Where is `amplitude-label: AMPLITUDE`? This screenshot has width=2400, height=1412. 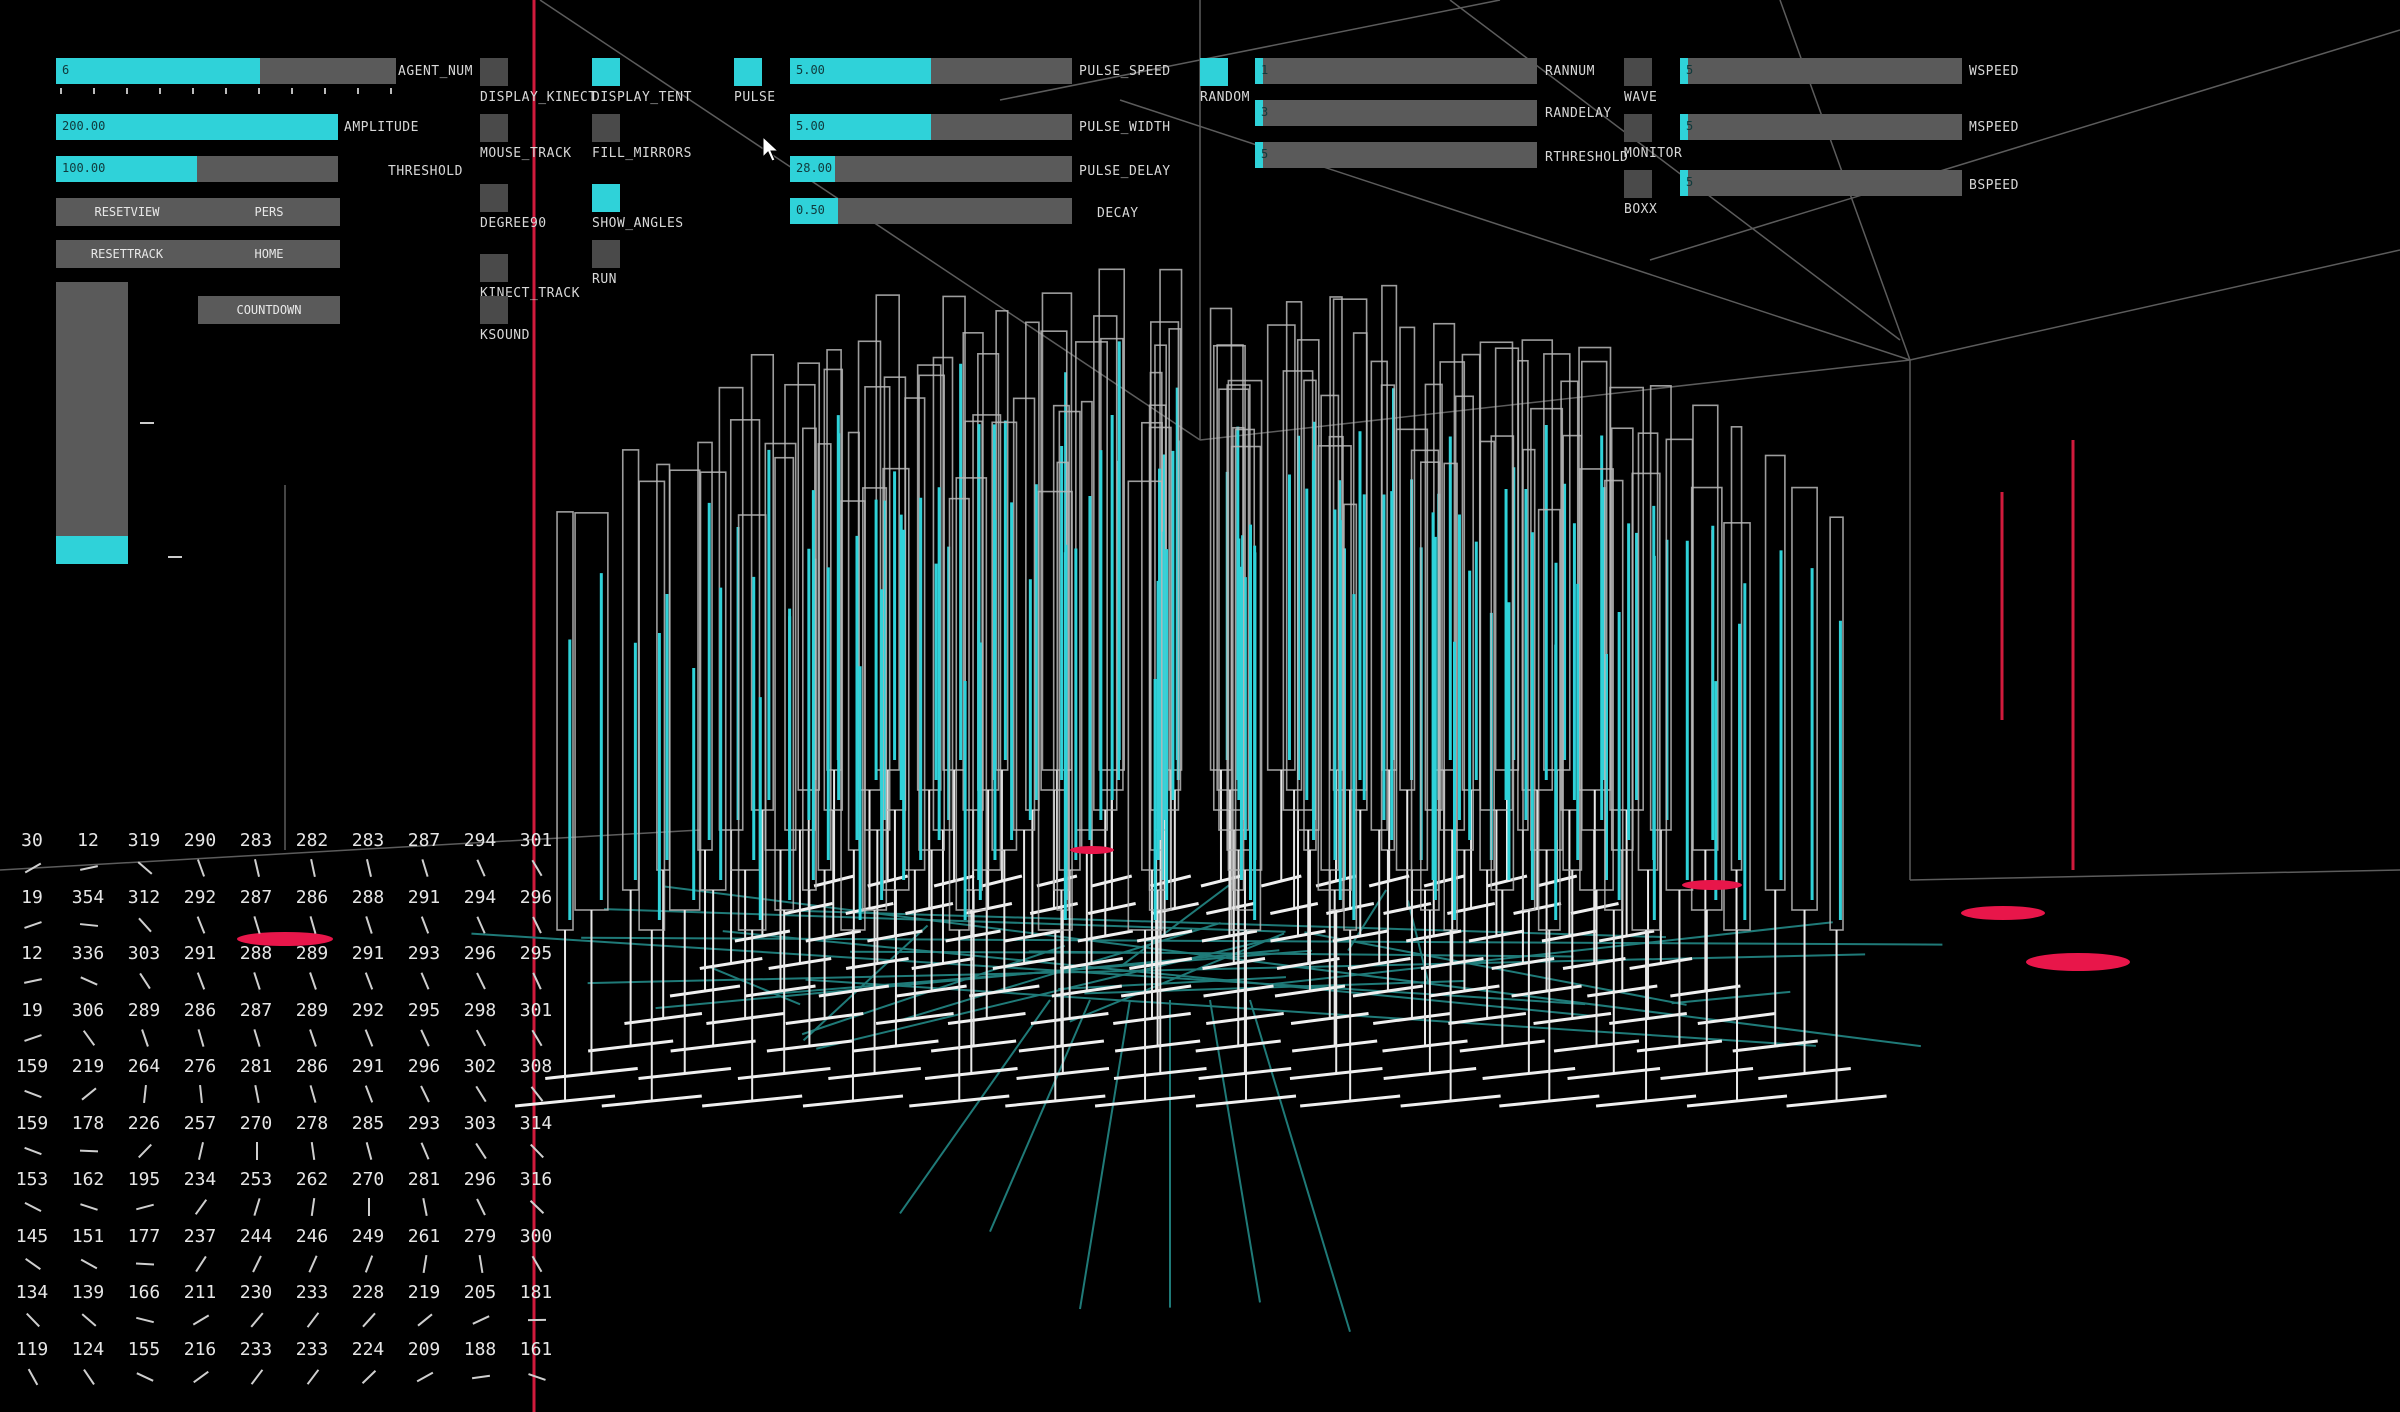 amplitude-label: AMPLITUDE is located at coordinates (381, 127).